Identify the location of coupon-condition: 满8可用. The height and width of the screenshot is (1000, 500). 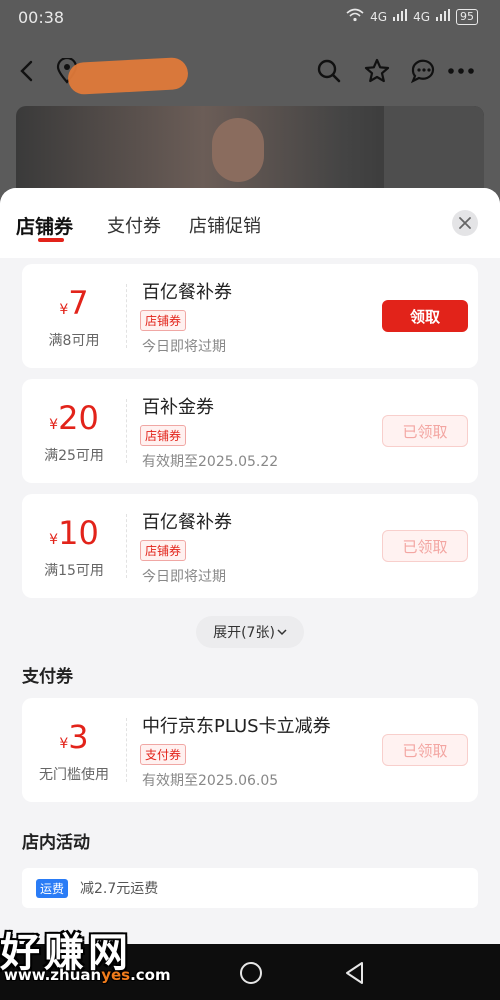
(74, 341).